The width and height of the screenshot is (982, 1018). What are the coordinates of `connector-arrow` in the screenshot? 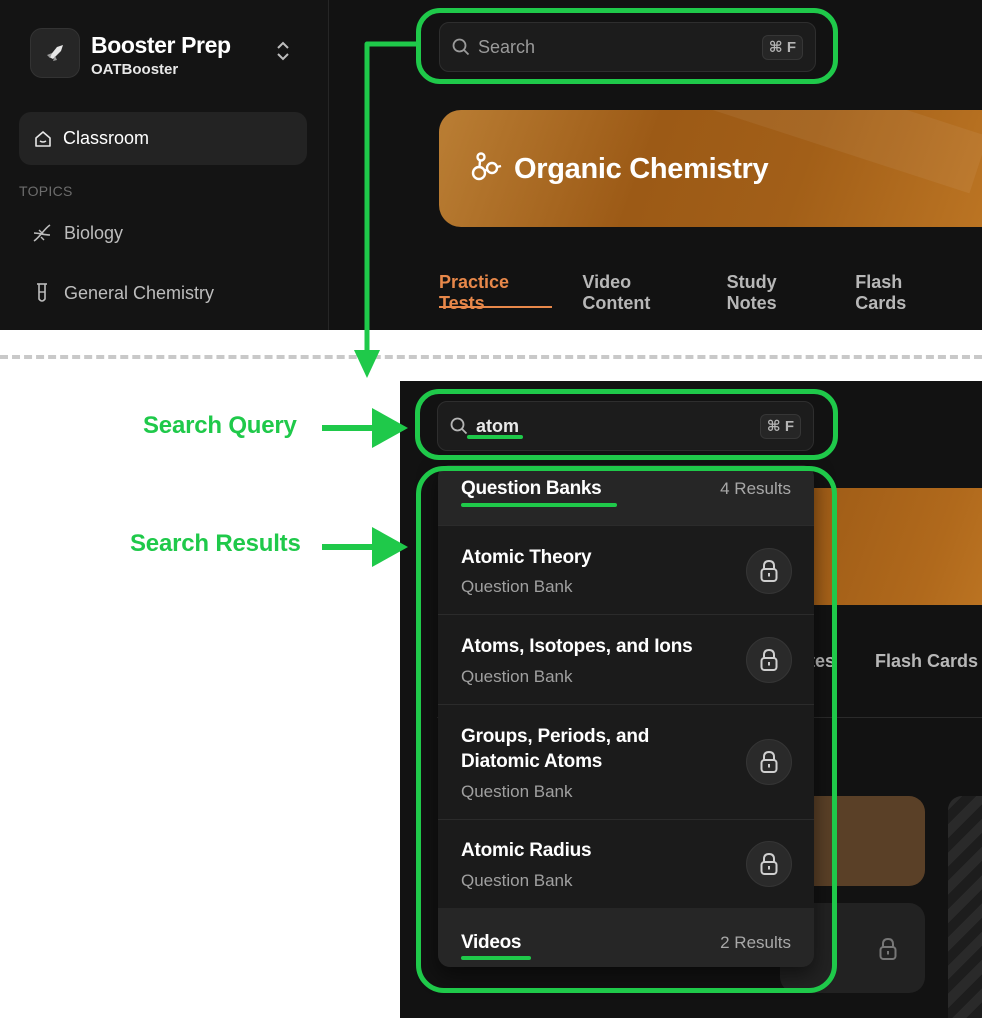 It's located at (391, 196).